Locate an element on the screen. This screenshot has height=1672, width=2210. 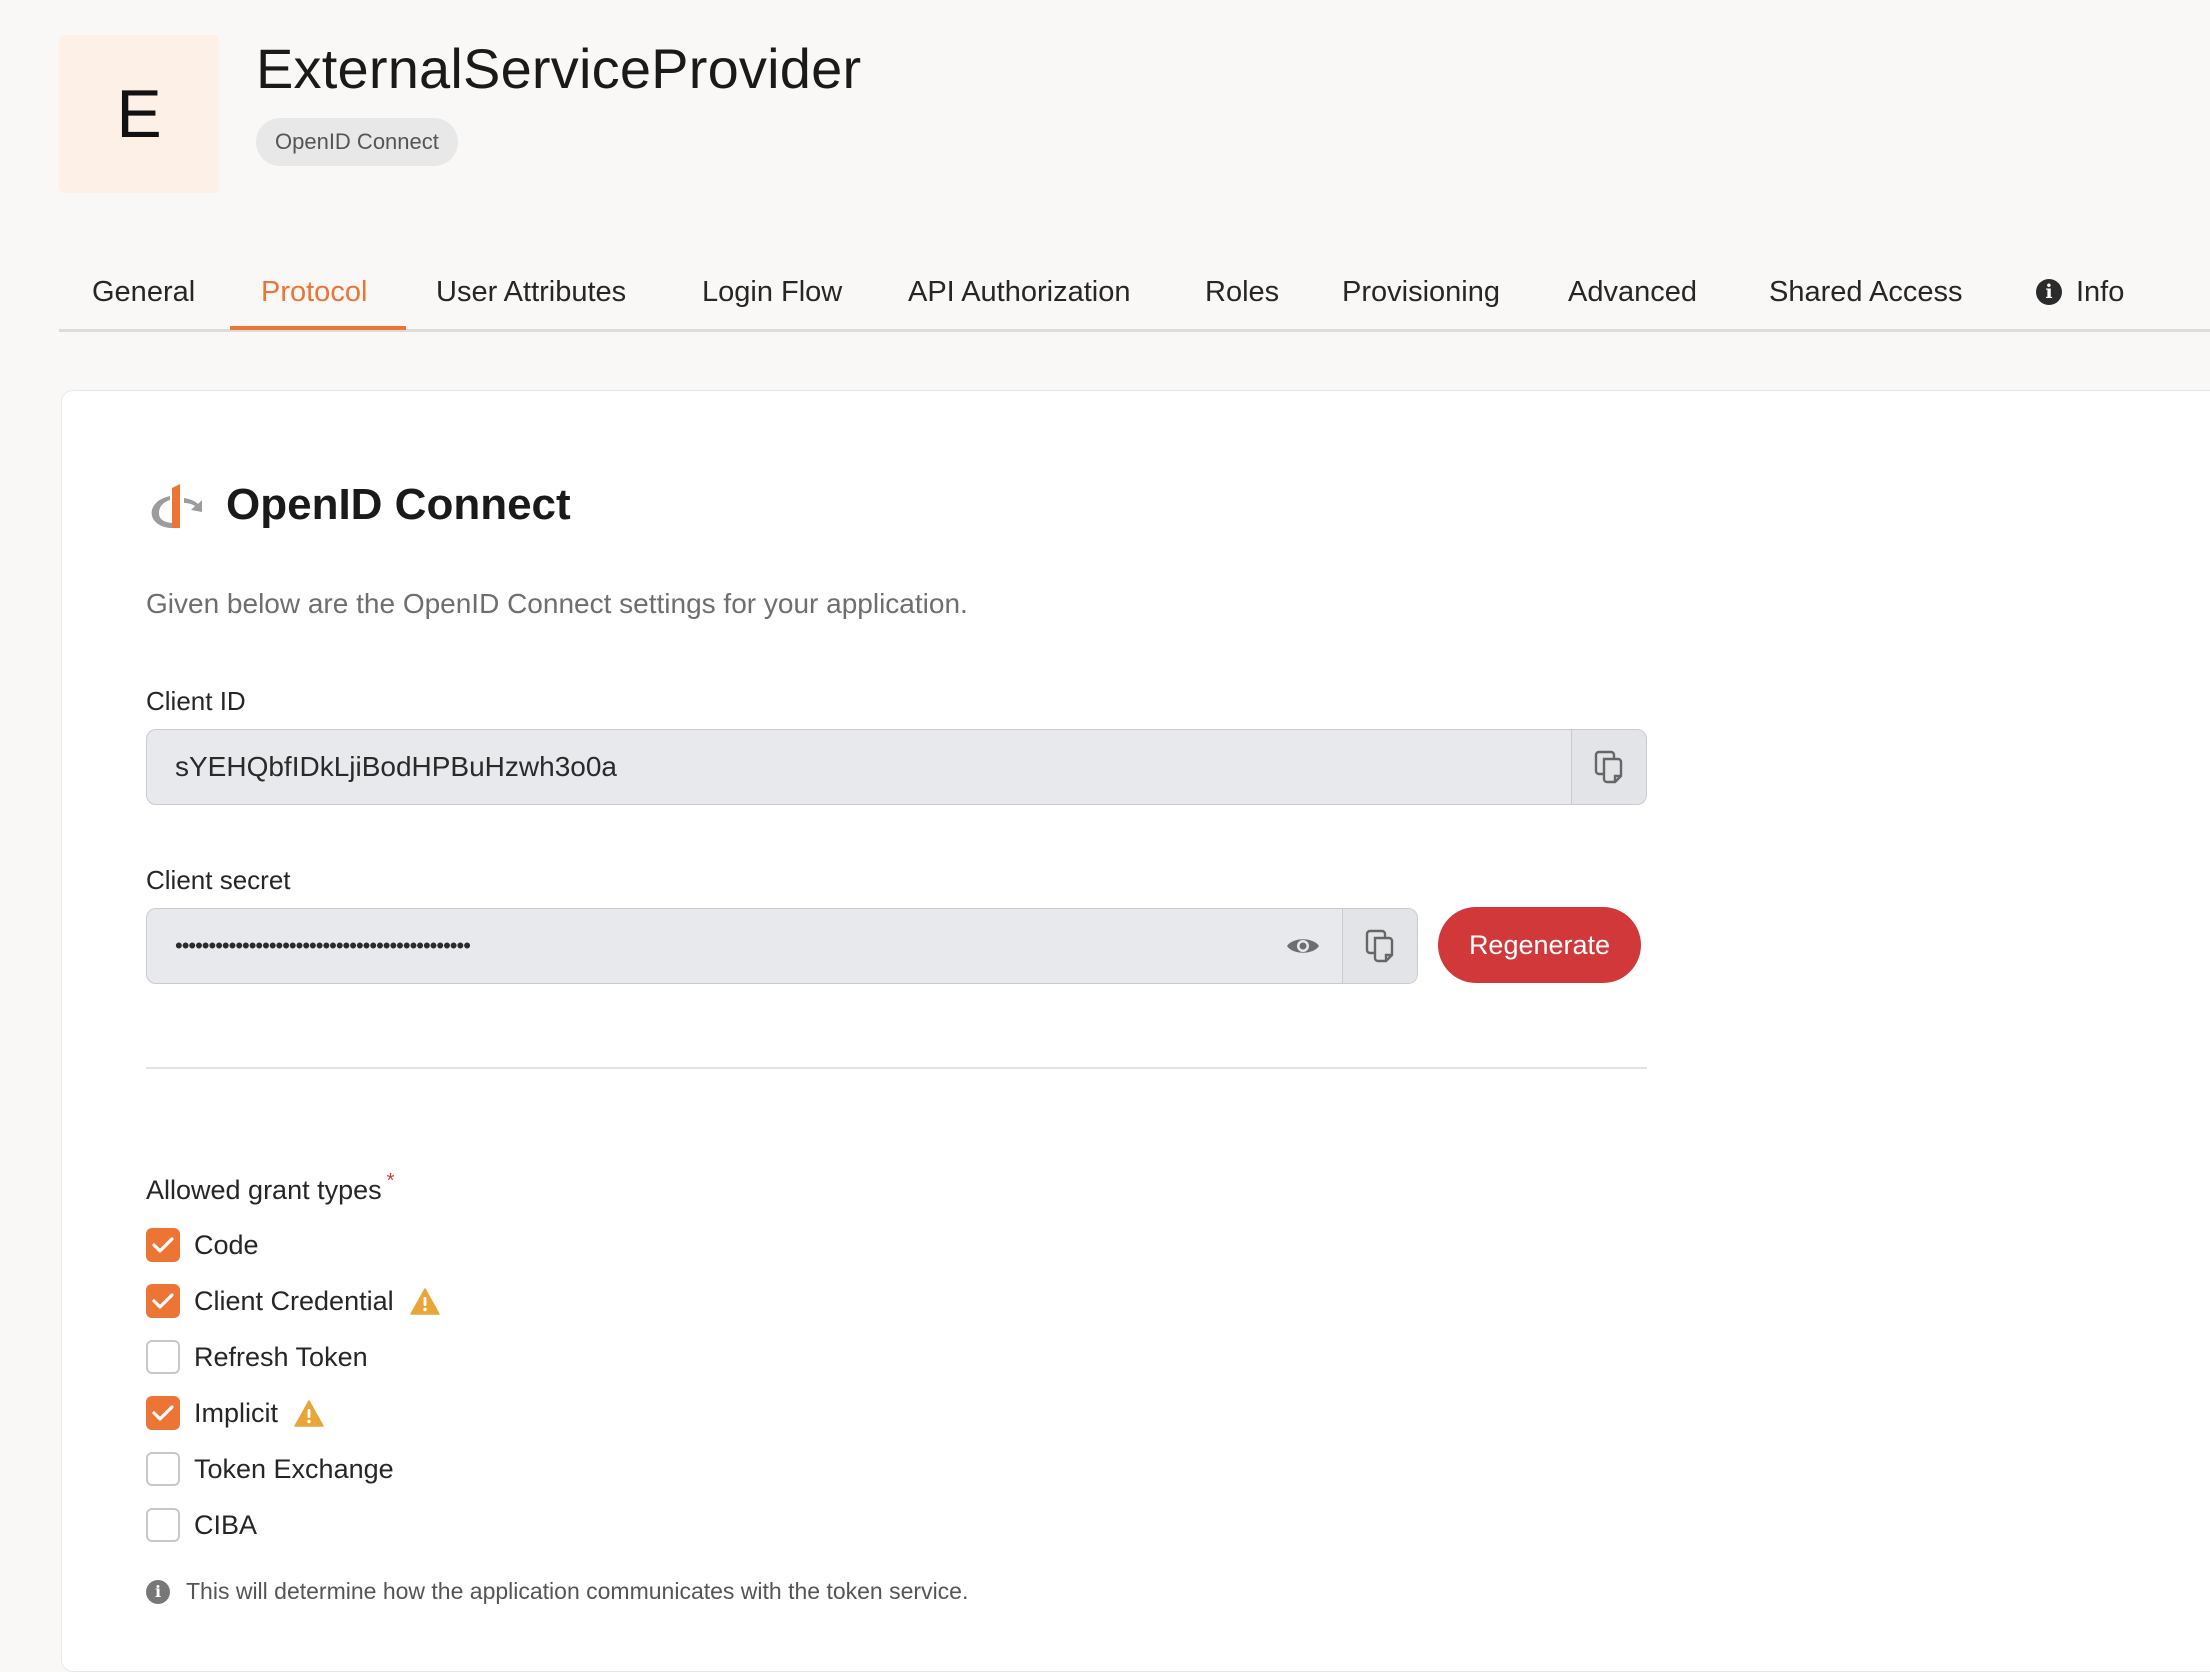
grant-option-label: Client Credential is located at coordinates (294, 1300).